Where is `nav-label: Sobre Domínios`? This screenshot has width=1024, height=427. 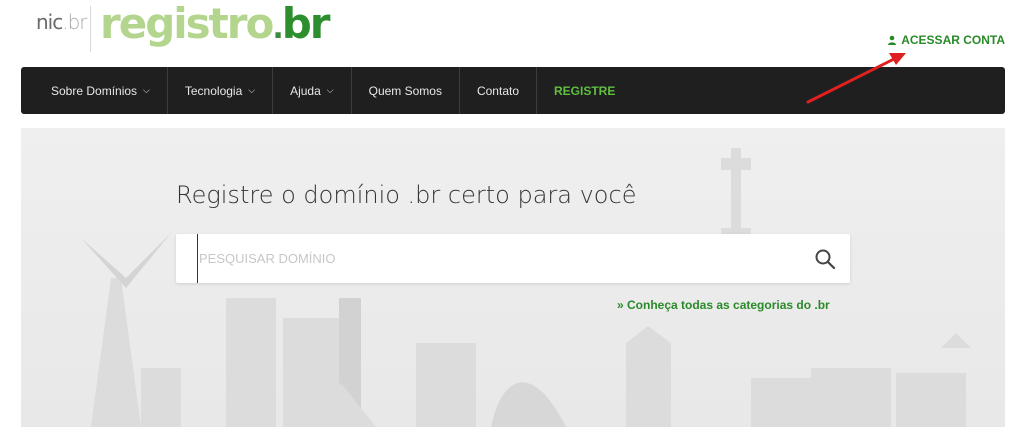 nav-label: Sobre Domínios is located at coordinates (94, 90).